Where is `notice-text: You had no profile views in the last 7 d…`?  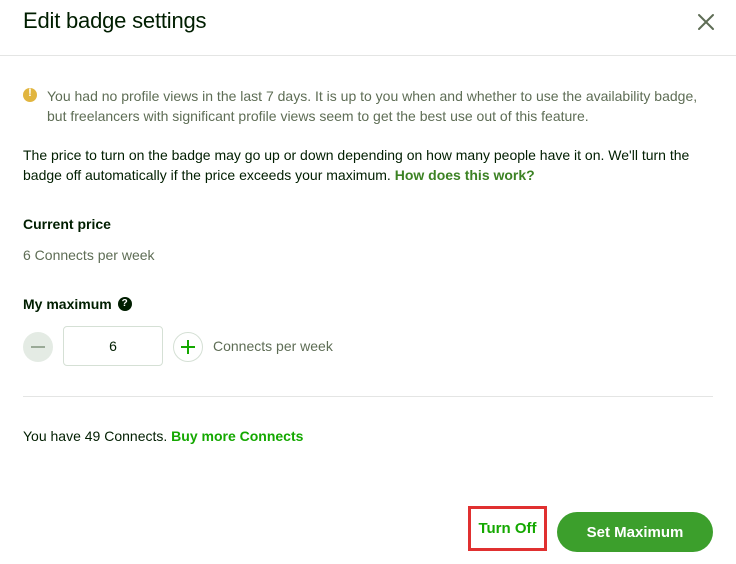 notice-text: You had no profile views in the last 7 d… is located at coordinates (372, 106).